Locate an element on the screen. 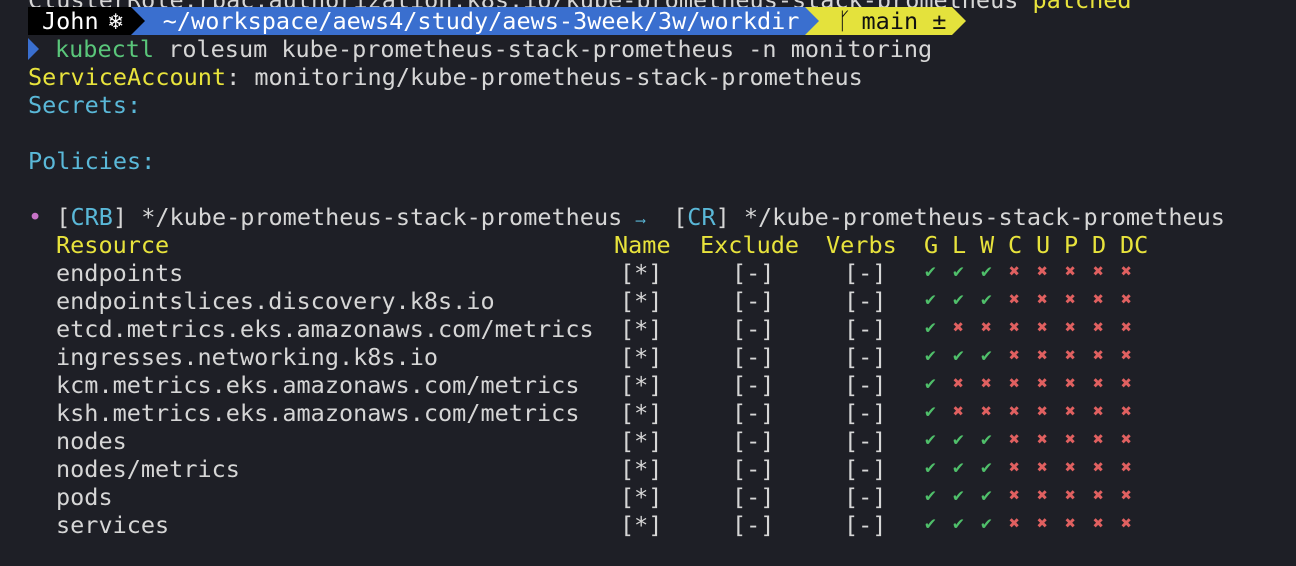 The image size is (1296, 566). cell-resource: kcm.metrics.eks.amazonaws.com/metrics is located at coordinates (318, 385).